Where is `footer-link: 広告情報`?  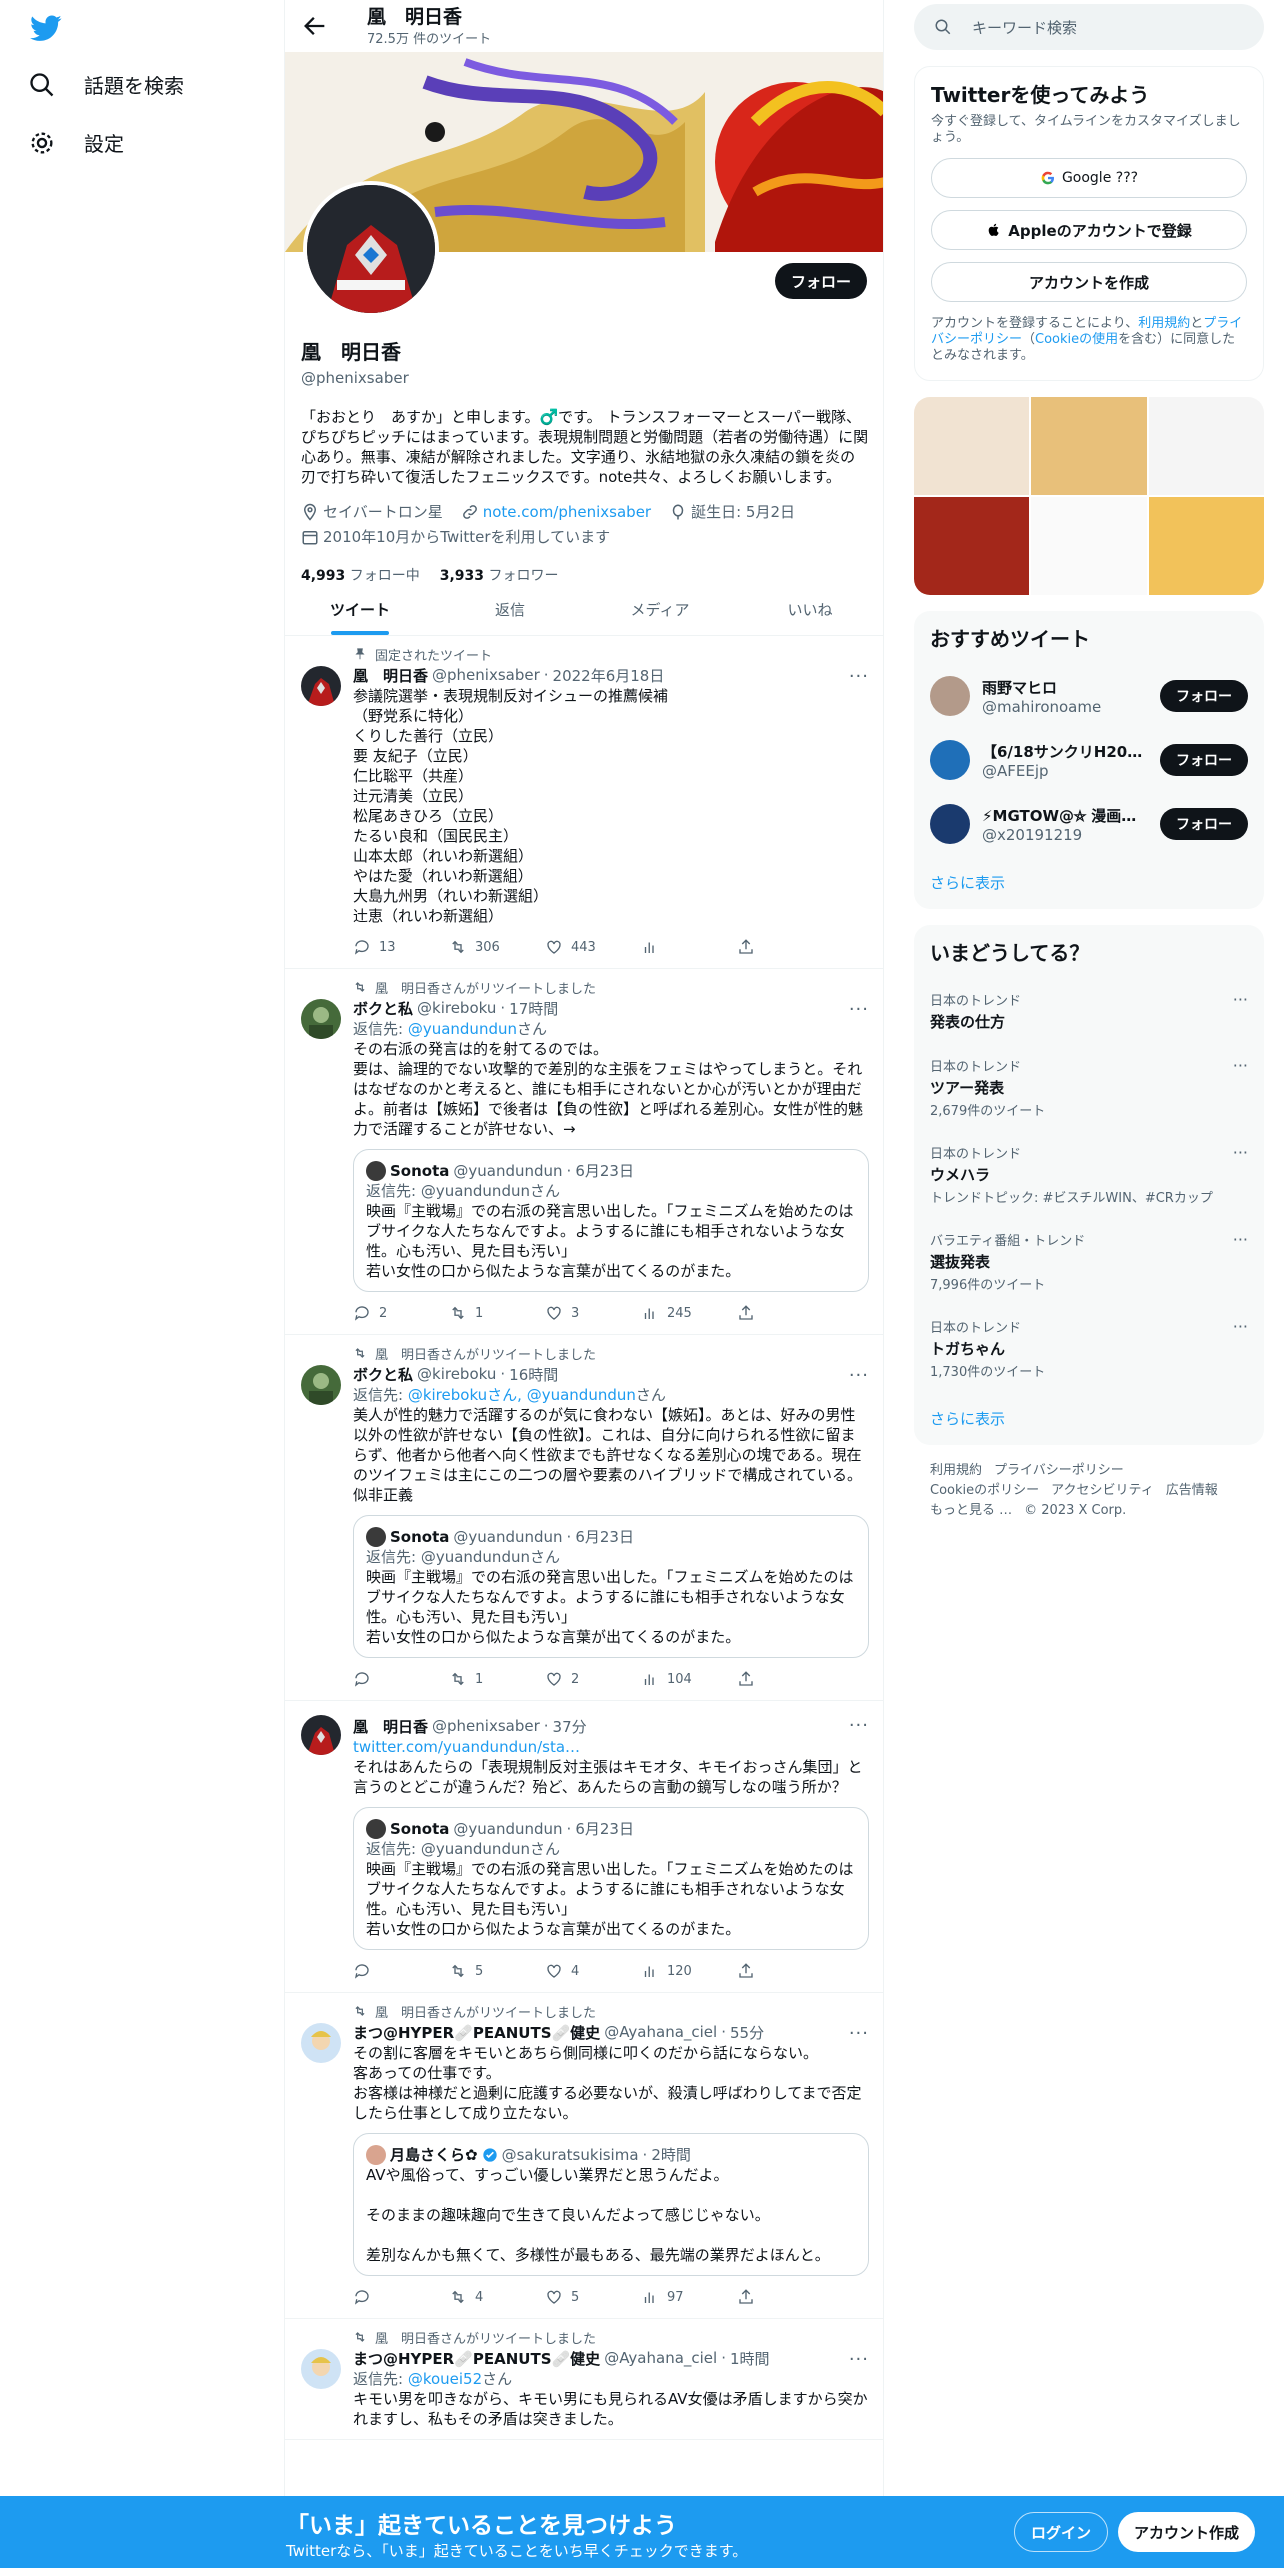
footer-link: 広告情報 is located at coordinates (1192, 1490).